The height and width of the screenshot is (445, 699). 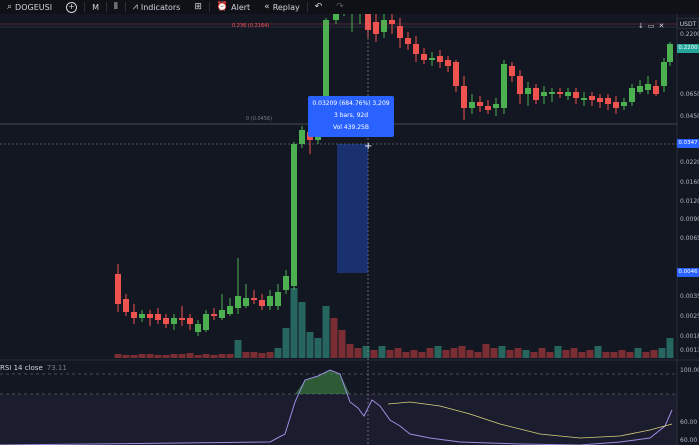 I want to click on alert-button: ⏰ Alert, so click(x=233, y=7).